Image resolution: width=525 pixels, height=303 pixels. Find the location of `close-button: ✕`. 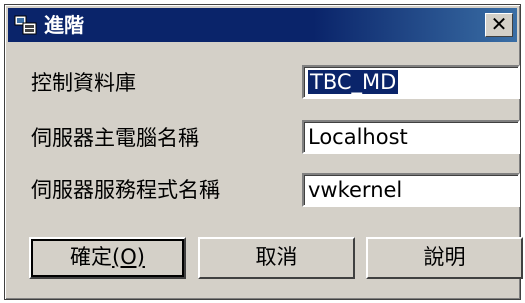

close-button: ✕ is located at coordinates (499, 25).